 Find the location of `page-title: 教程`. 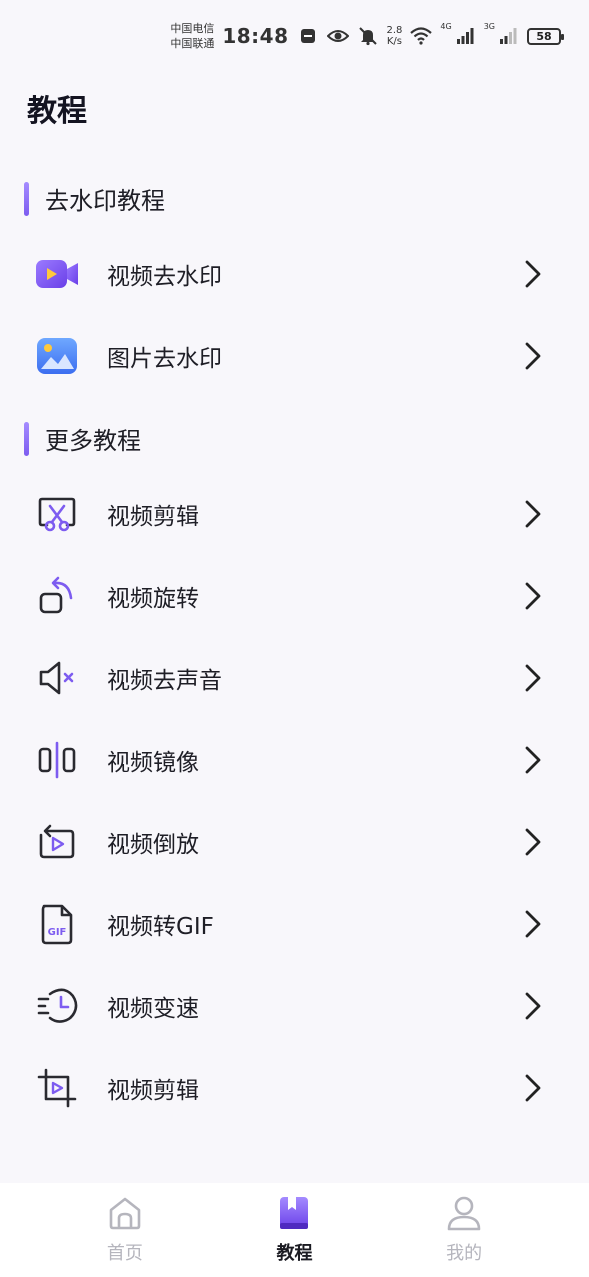

page-title: 教程 is located at coordinates (57, 111).